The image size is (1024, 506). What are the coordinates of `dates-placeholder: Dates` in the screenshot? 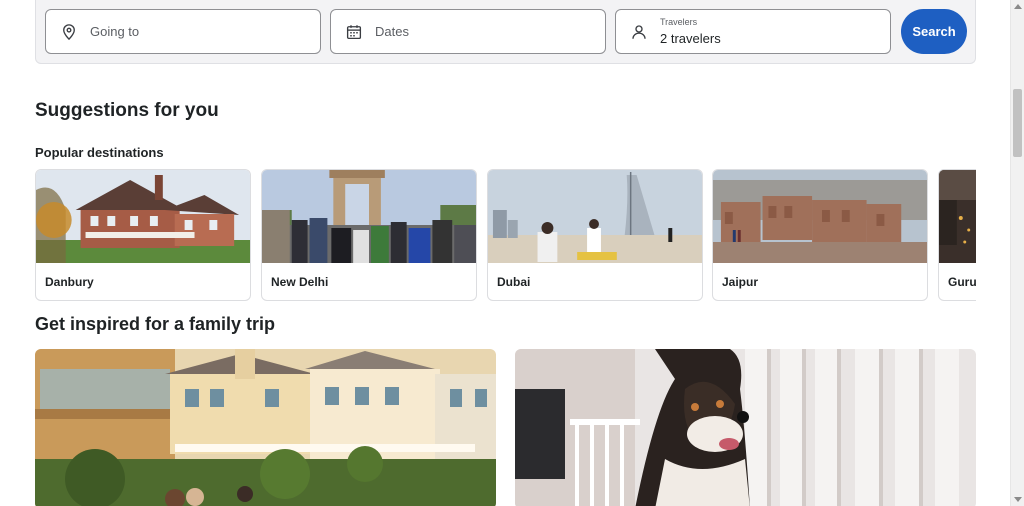 It's located at (392, 31).